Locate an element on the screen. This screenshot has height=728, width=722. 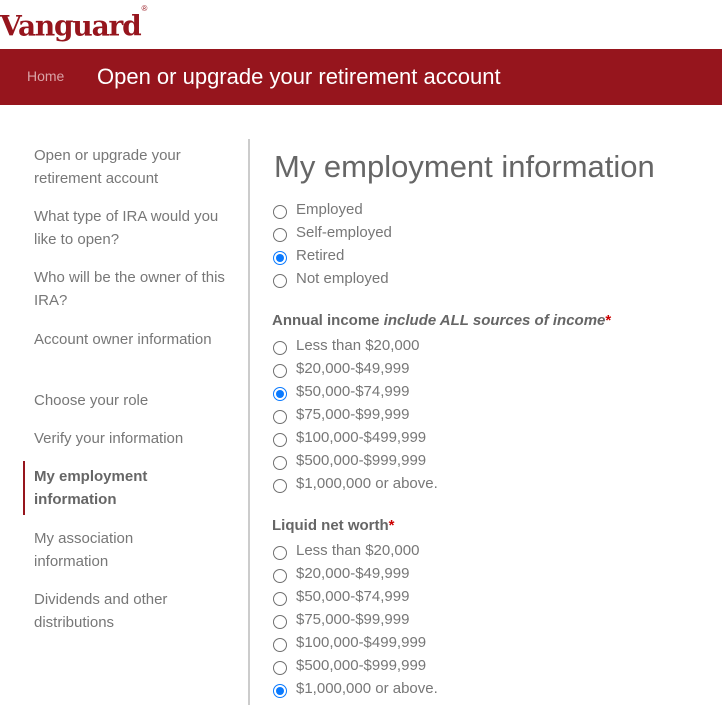
radio-option-networth-5: $500,000-$999,999 is located at coordinates (349, 665).